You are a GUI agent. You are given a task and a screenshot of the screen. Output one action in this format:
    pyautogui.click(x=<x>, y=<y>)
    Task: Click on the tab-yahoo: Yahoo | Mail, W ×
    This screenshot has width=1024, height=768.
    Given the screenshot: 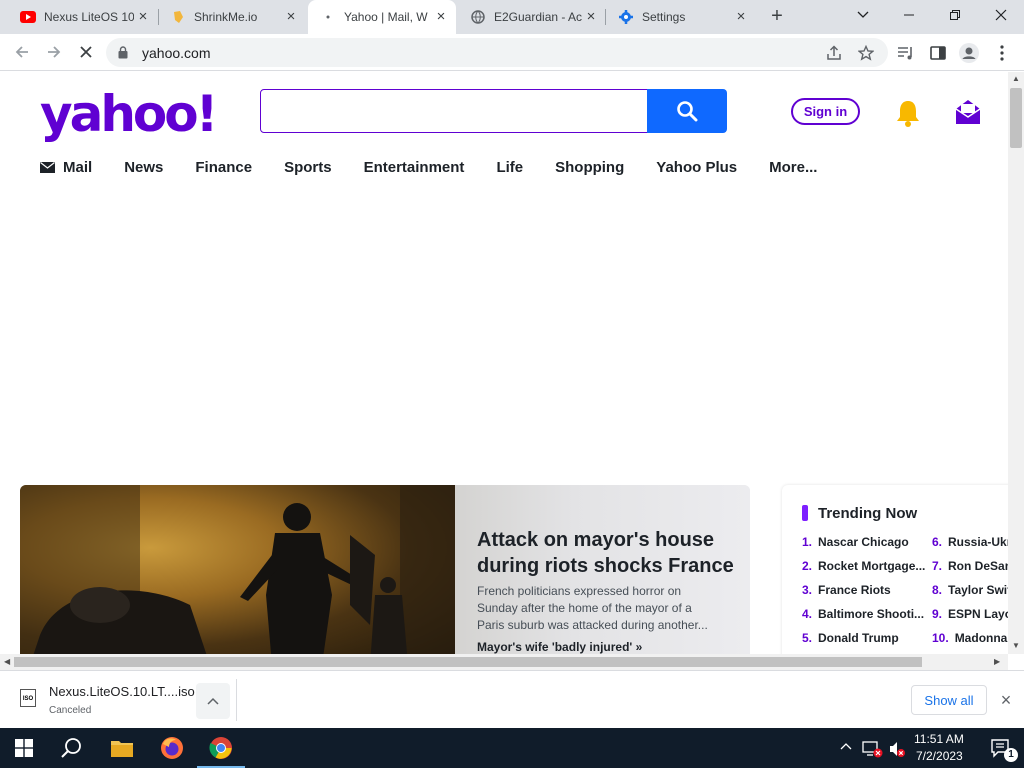 What is the action you would take?
    pyautogui.click(x=382, y=17)
    